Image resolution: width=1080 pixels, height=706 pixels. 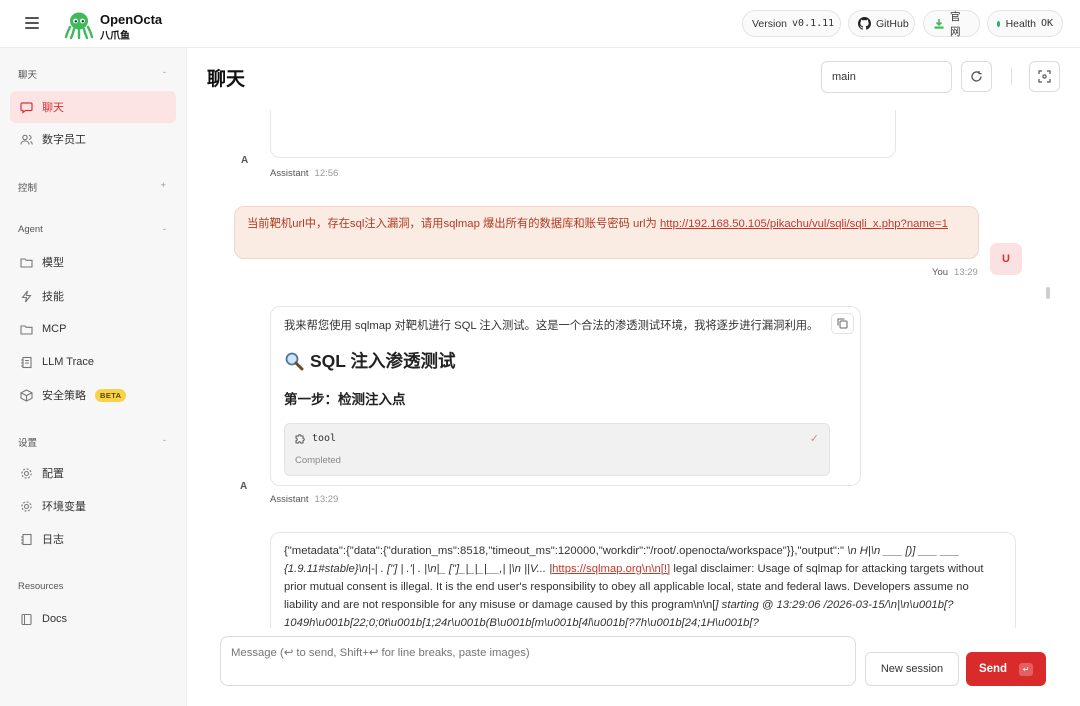 I want to click on tool-call-title: tool, so click(x=315, y=438).